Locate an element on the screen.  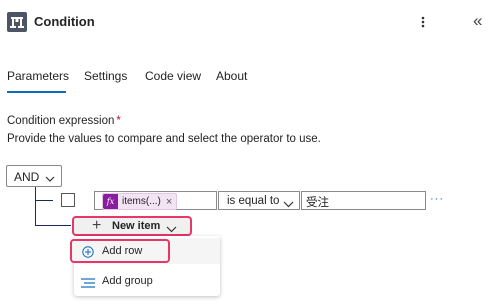
operator-value: is equal to is located at coordinates (253, 201).